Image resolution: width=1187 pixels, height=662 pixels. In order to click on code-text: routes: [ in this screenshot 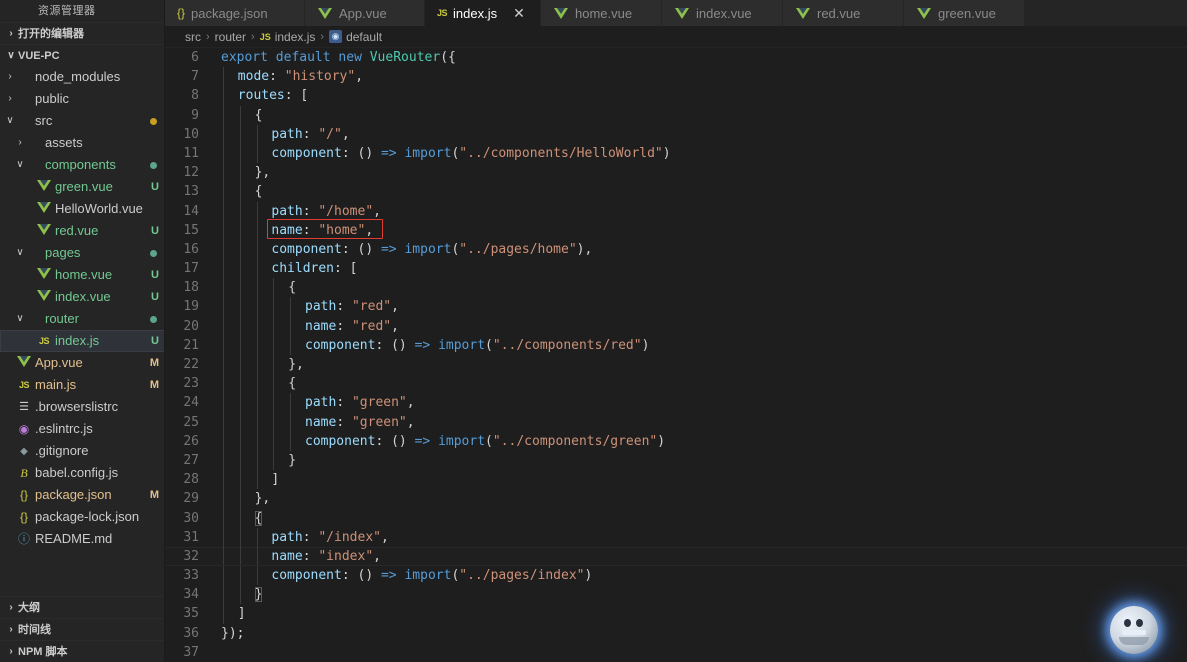, I will do `click(700, 96)`.